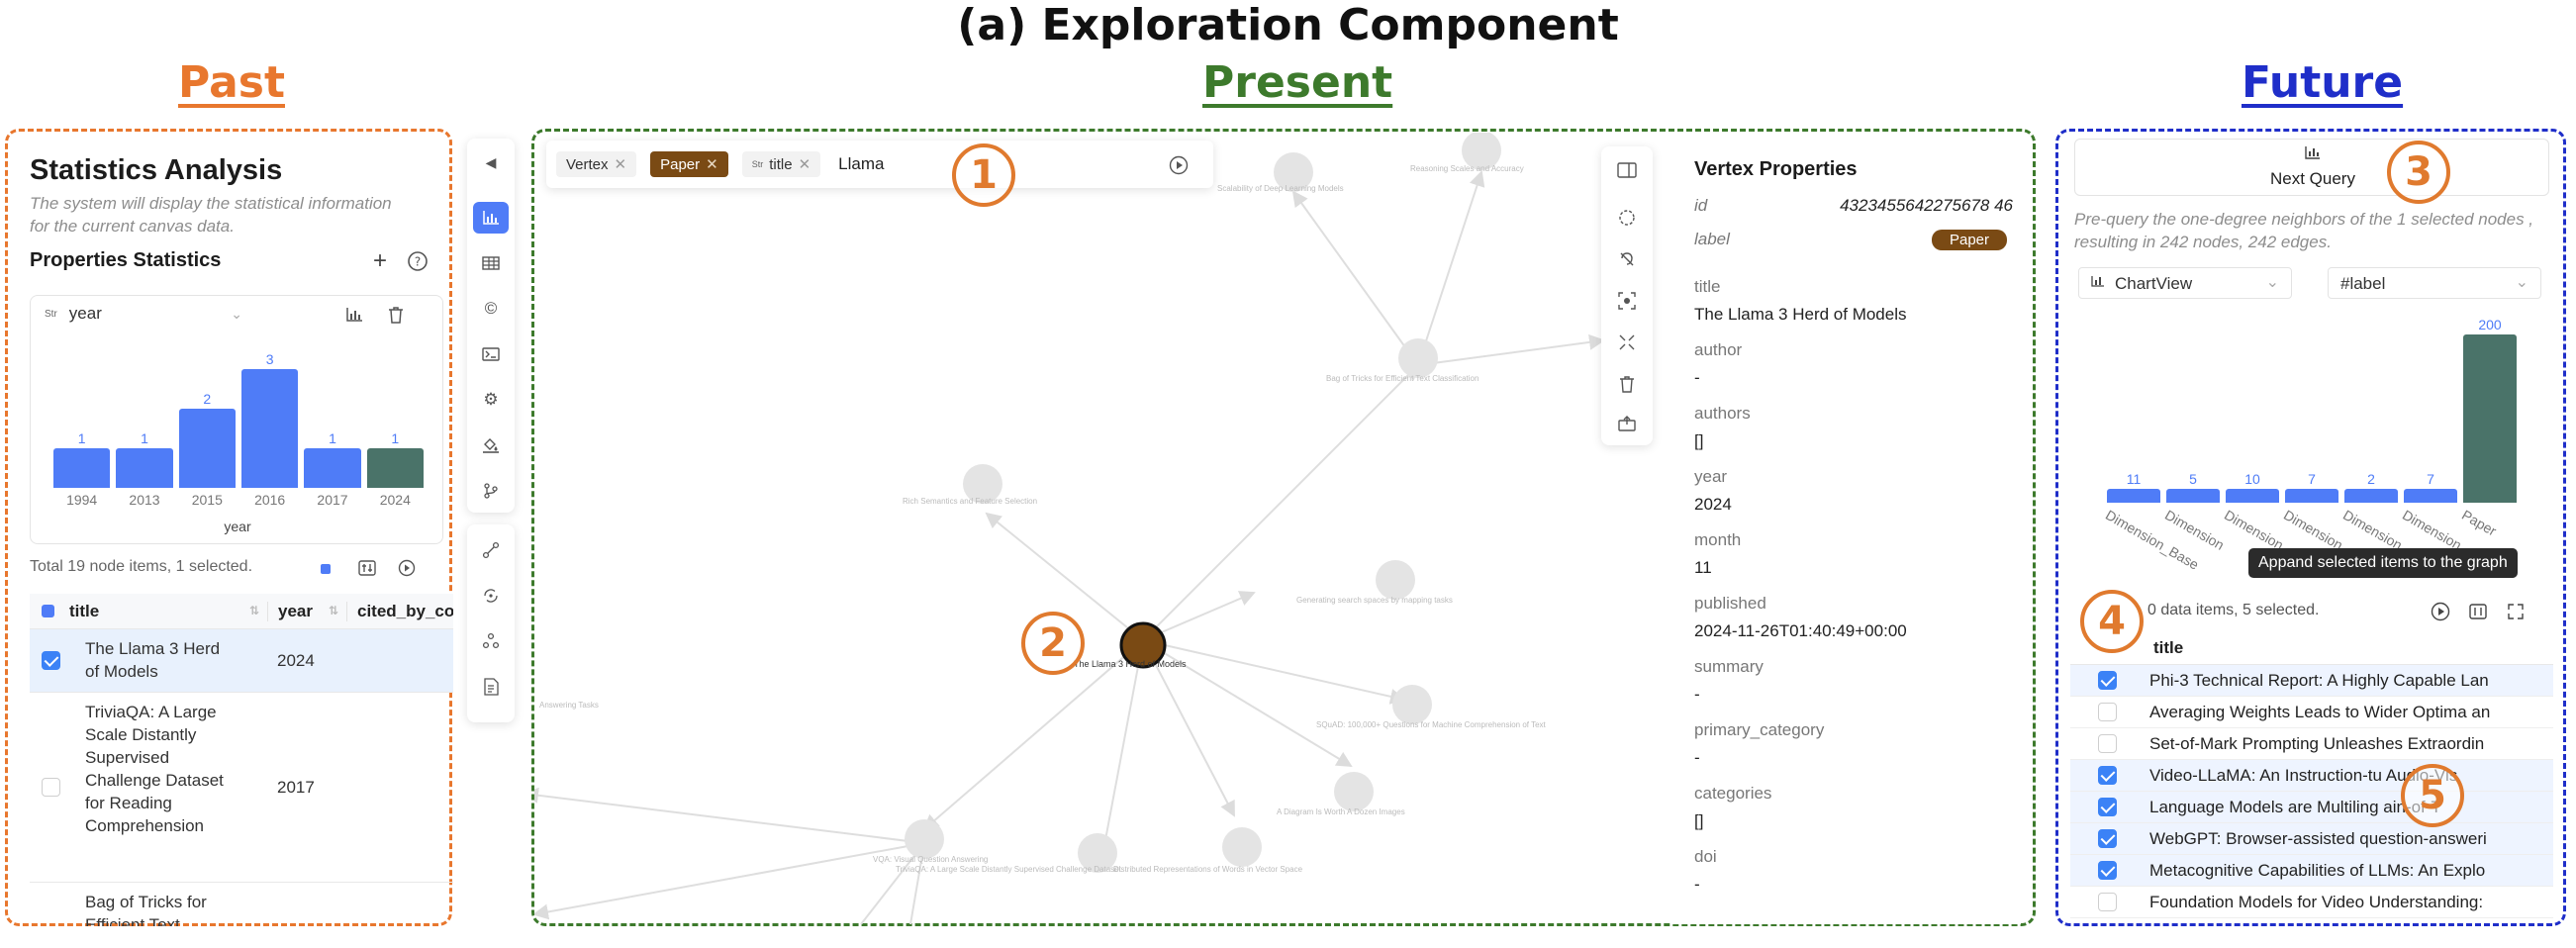 This screenshot has width=2576, height=948. I want to click on year-bar-chart: 1 1 2 3 1 1, so click(238, 414).